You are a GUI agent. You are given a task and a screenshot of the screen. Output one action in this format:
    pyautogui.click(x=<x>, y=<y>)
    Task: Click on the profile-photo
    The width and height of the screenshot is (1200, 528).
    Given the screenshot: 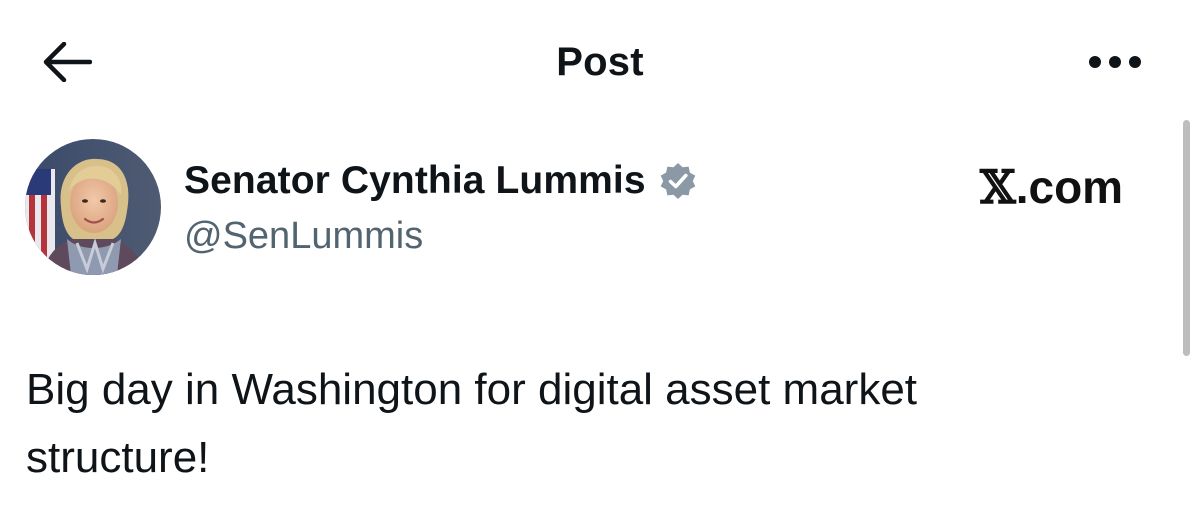 What is the action you would take?
    pyautogui.click(x=93, y=207)
    